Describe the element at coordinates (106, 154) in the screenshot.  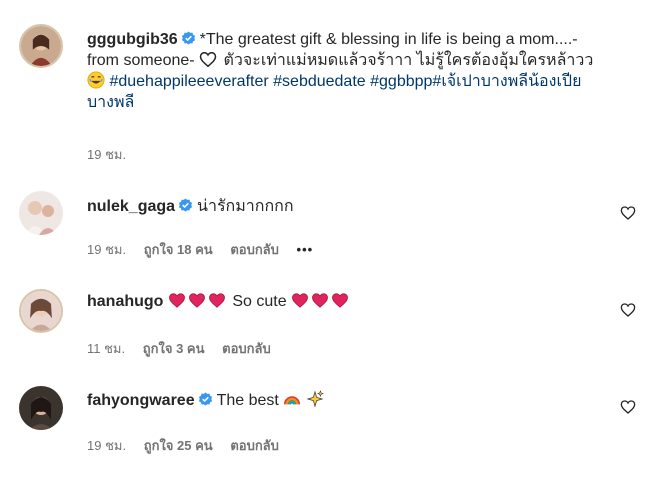
I see `caption-time: 19 ชม.` at that location.